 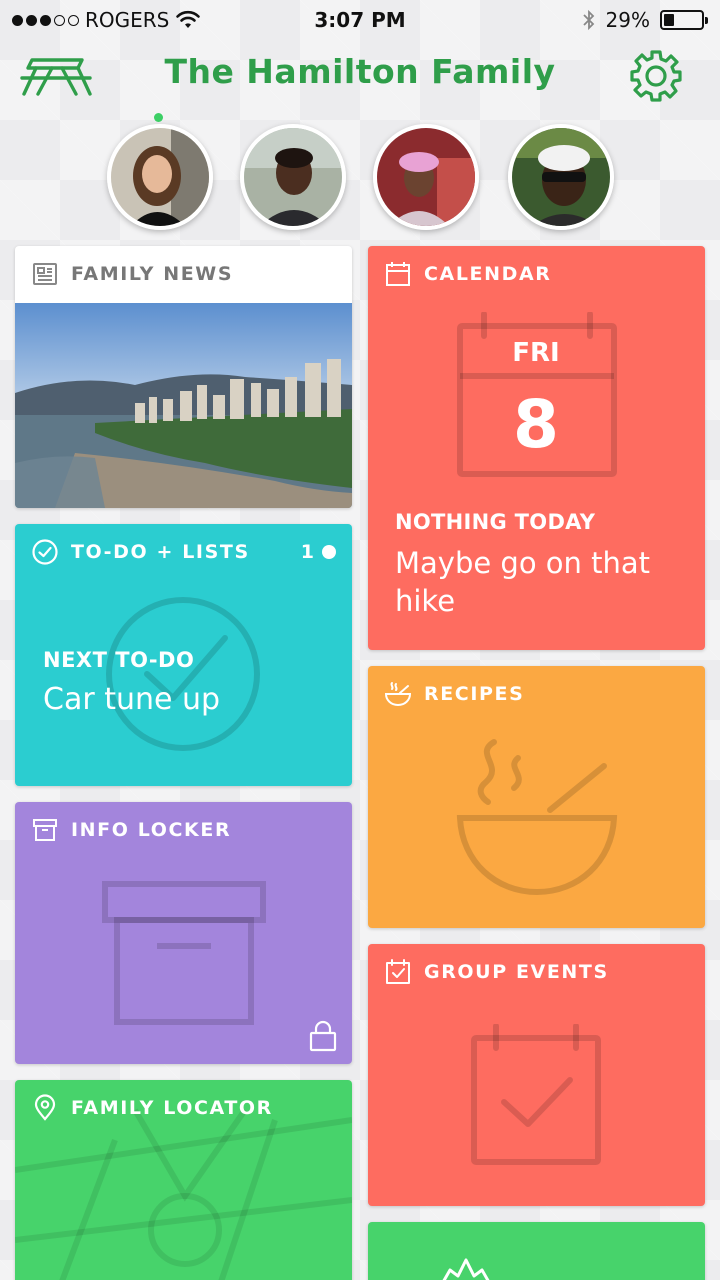 I want to click on calendar-date: 8, so click(x=536, y=424).